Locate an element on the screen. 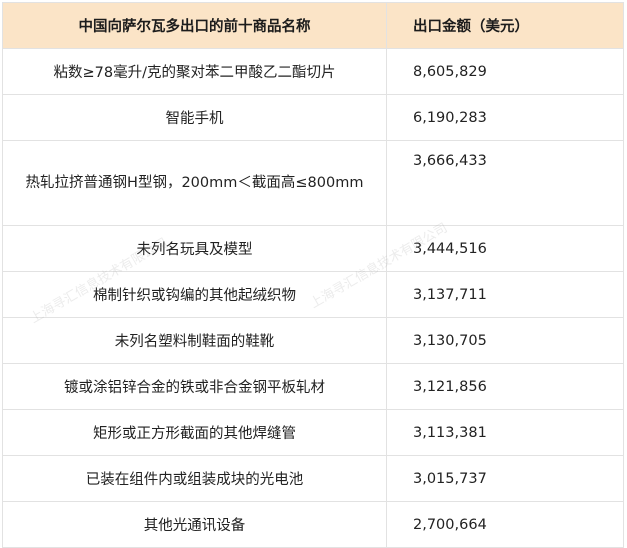 This screenshot has width=627, height=548. export-amount-cell: 3,121,856 is located at coordinates (505, 386).